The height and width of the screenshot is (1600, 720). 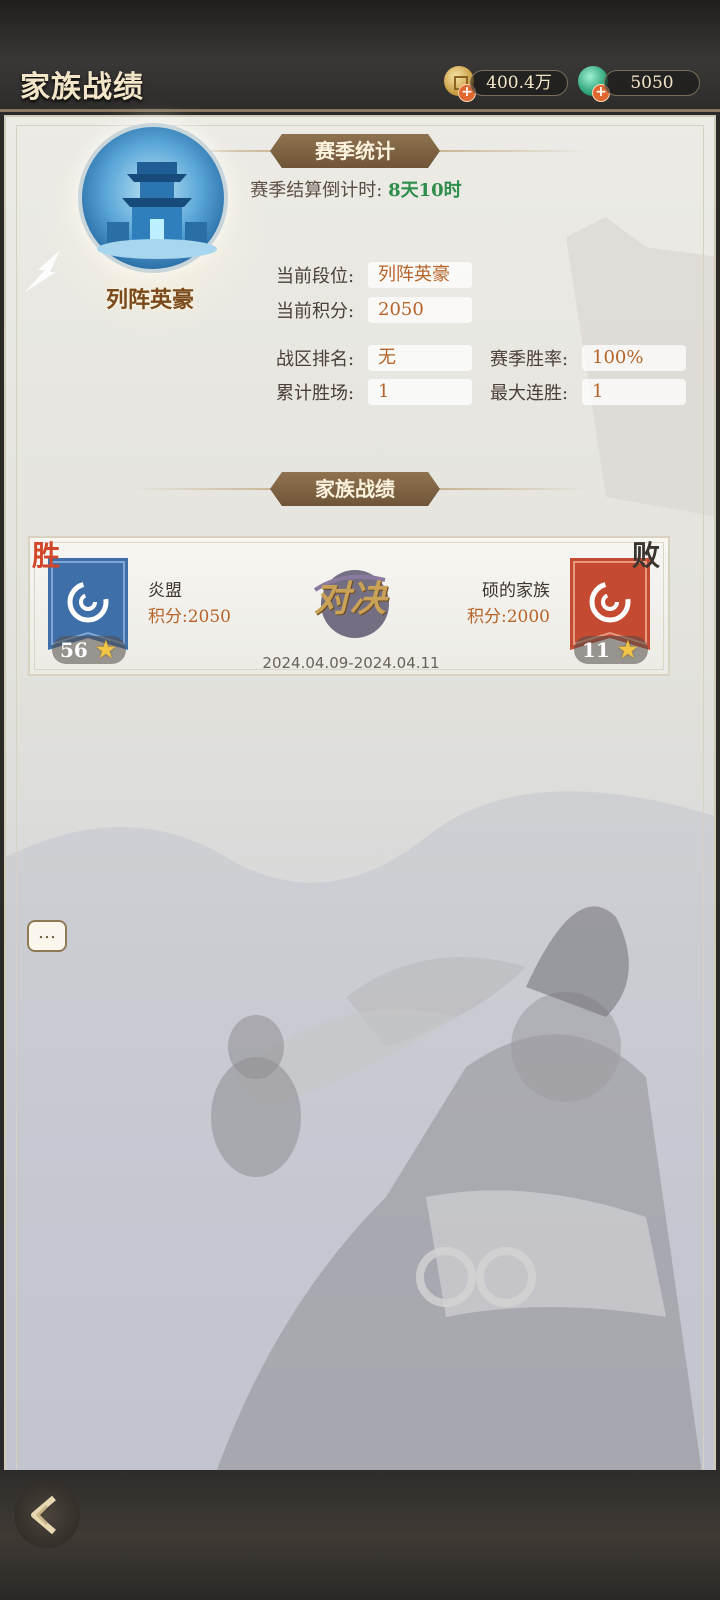 What do you see at coordinates (157, 210) in the screenshot?
I see `tower-icon` at bounding box center [157, 210].